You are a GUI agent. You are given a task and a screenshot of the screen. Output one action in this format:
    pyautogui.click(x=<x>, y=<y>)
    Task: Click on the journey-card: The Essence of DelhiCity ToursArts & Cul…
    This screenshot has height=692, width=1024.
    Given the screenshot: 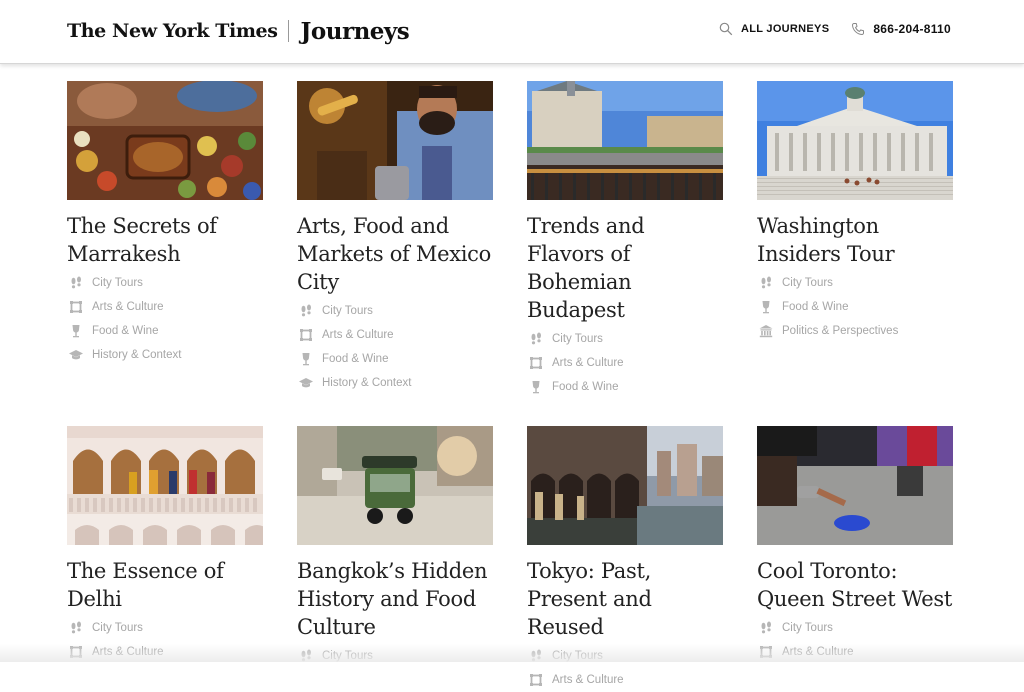 What is the action you would take?
    pyautogui.click(x=165, y=545)
    